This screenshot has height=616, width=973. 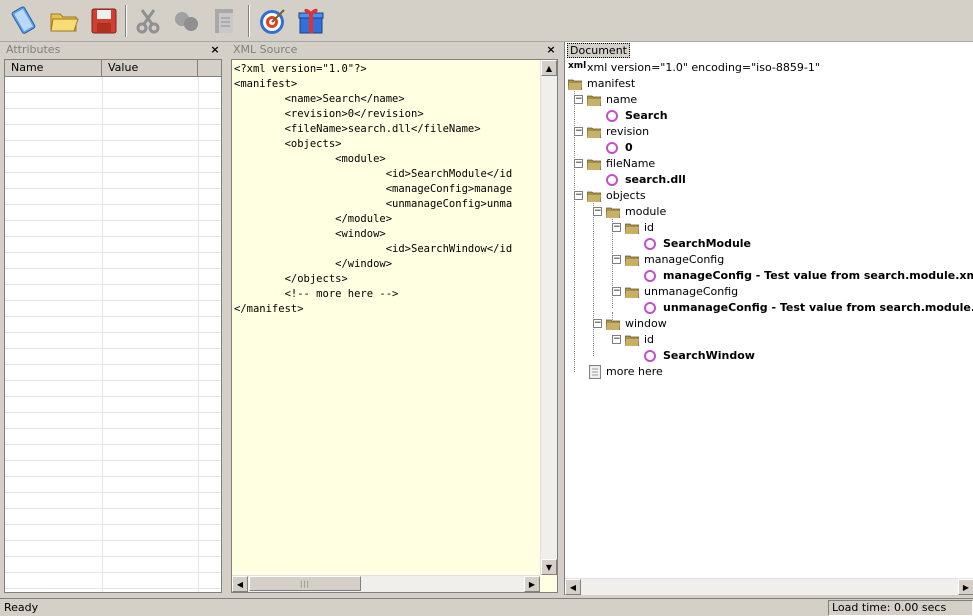 What do you see at coordinates (150, 68) in the screenshot?
I see `column-header-value: Value` at bounding box center [150, 68].